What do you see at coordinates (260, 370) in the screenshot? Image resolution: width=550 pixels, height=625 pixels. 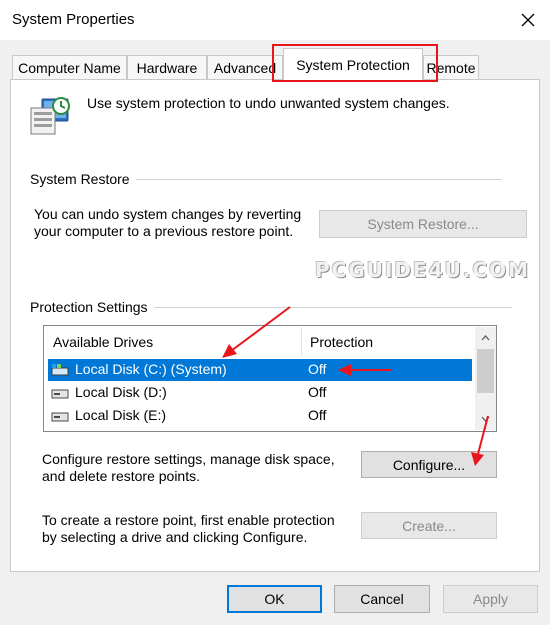 I see `drive-row-c: Local Disk (C:) (System) Off` at bounding box center [260, 370].